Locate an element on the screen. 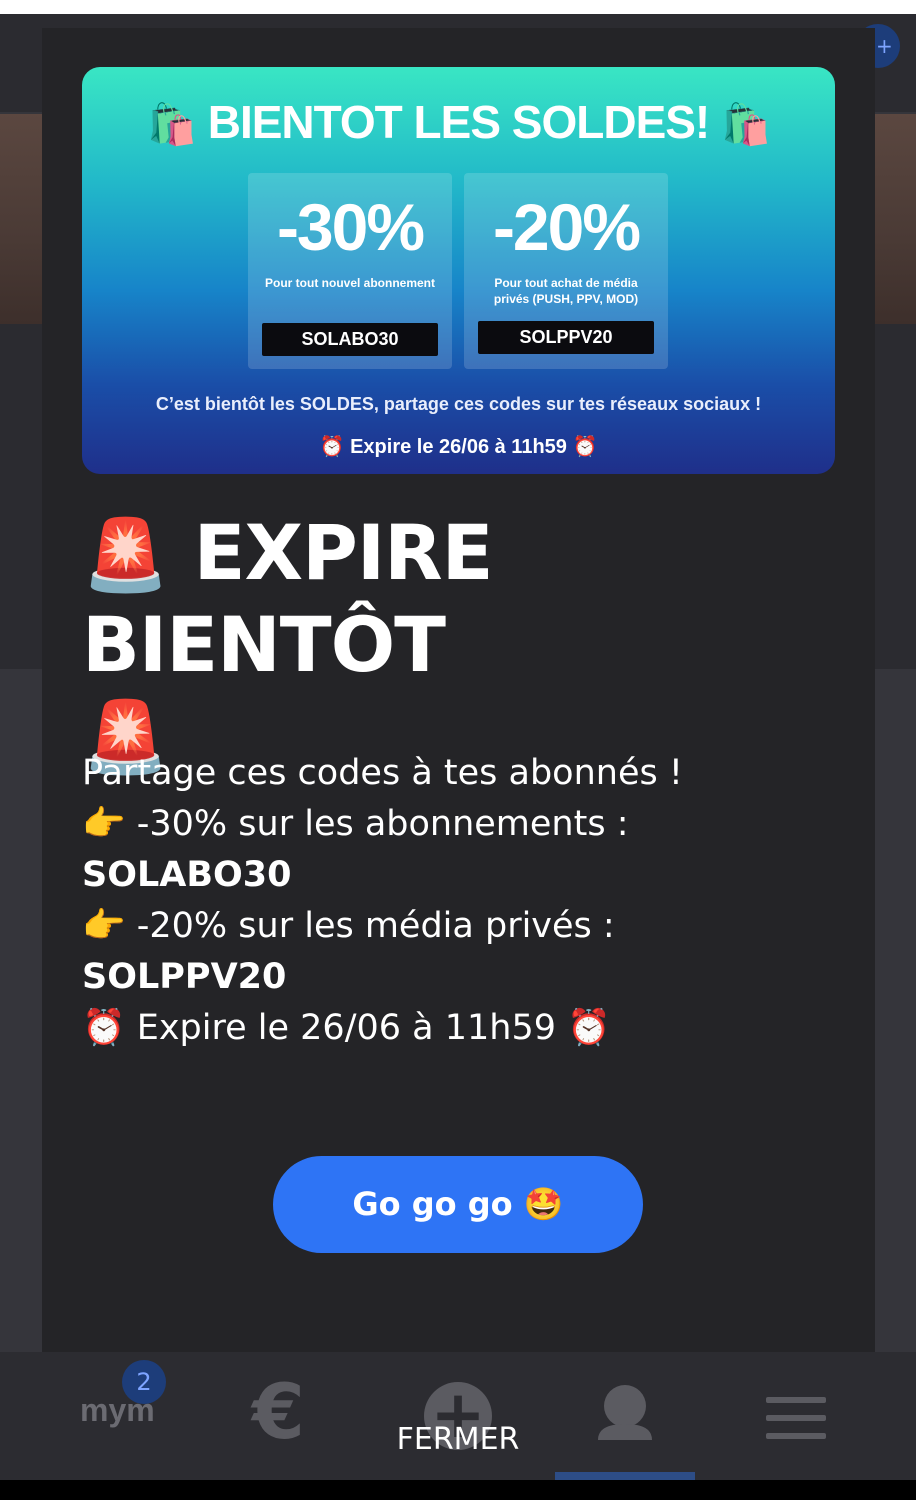 This screenshot has width=916, height=1500. siren-icon: 🚨 is located at coordinates (125, 555).